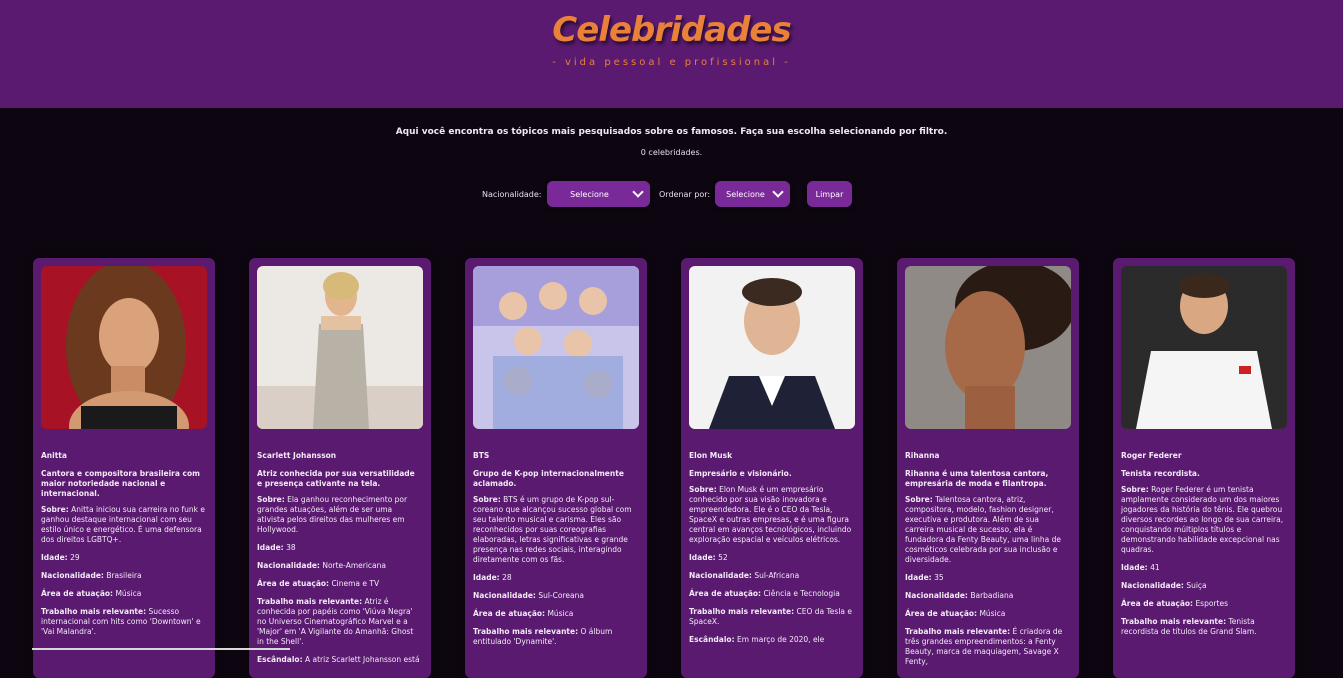 This screenshot has width=1343, height=678. I want to click on age-row: Idade: 28, so click(492, 577).